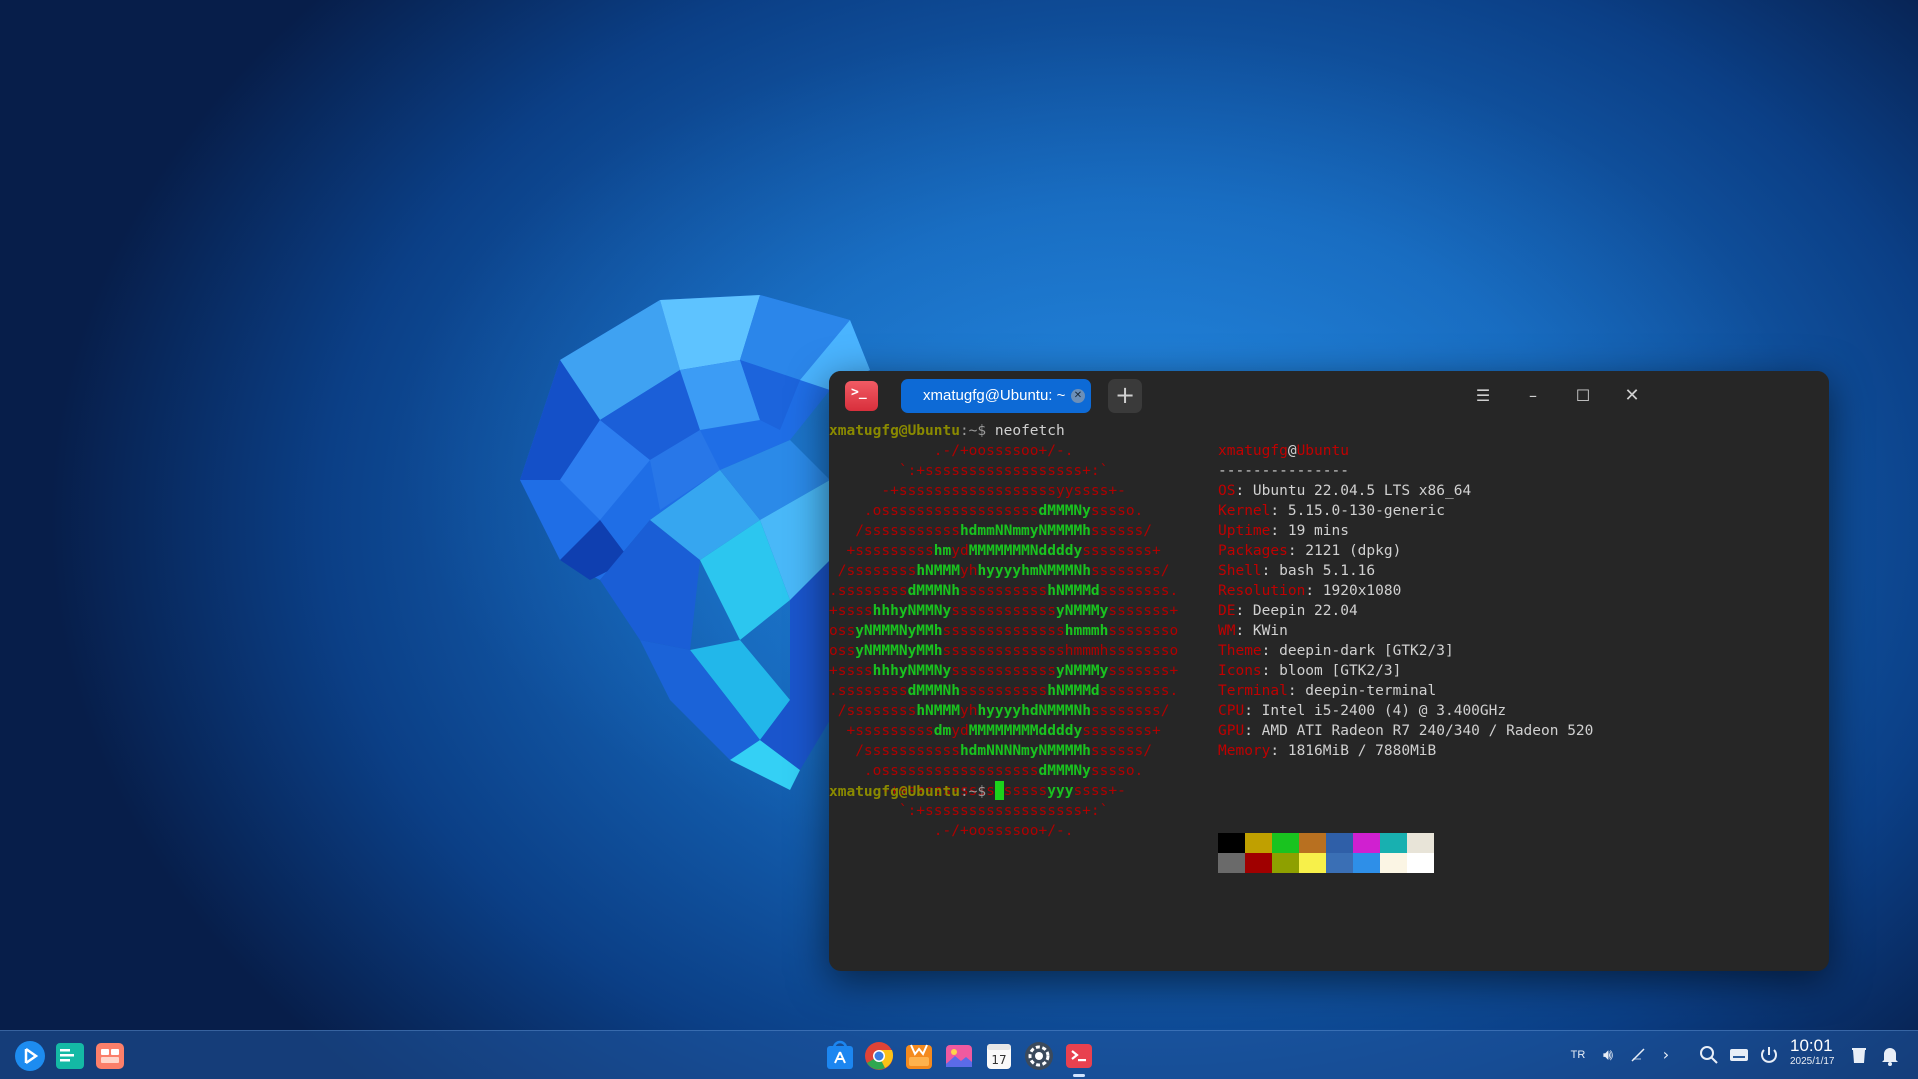  I want to click on logo-line: /ssssssssssshdmmNNmmyNMMMMhssssss/, so click(991, 531).